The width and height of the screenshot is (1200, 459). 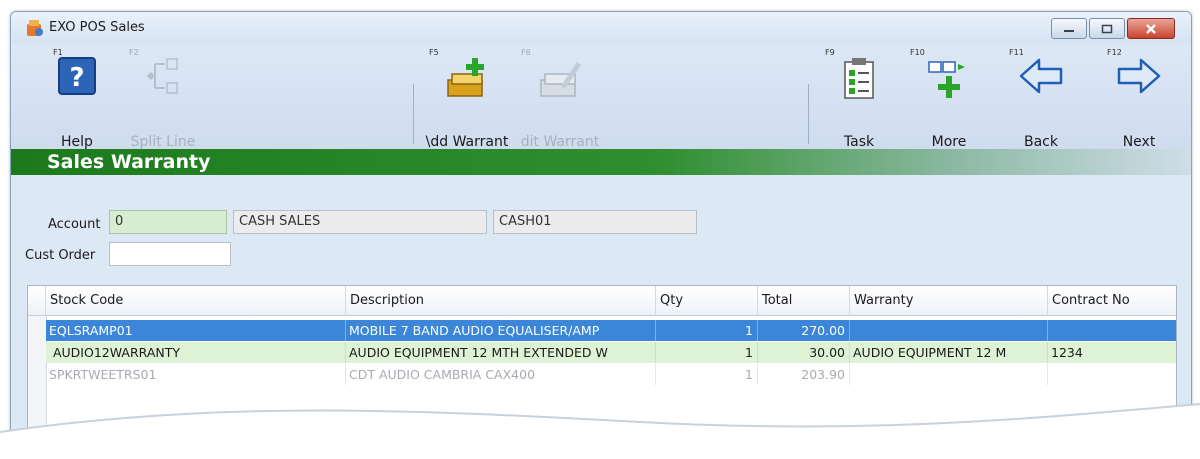 What do you see at coordinates (949, 301) in the screenshot?
I see `column-header-warranty: Warranty` at bounding box center [949, 301].